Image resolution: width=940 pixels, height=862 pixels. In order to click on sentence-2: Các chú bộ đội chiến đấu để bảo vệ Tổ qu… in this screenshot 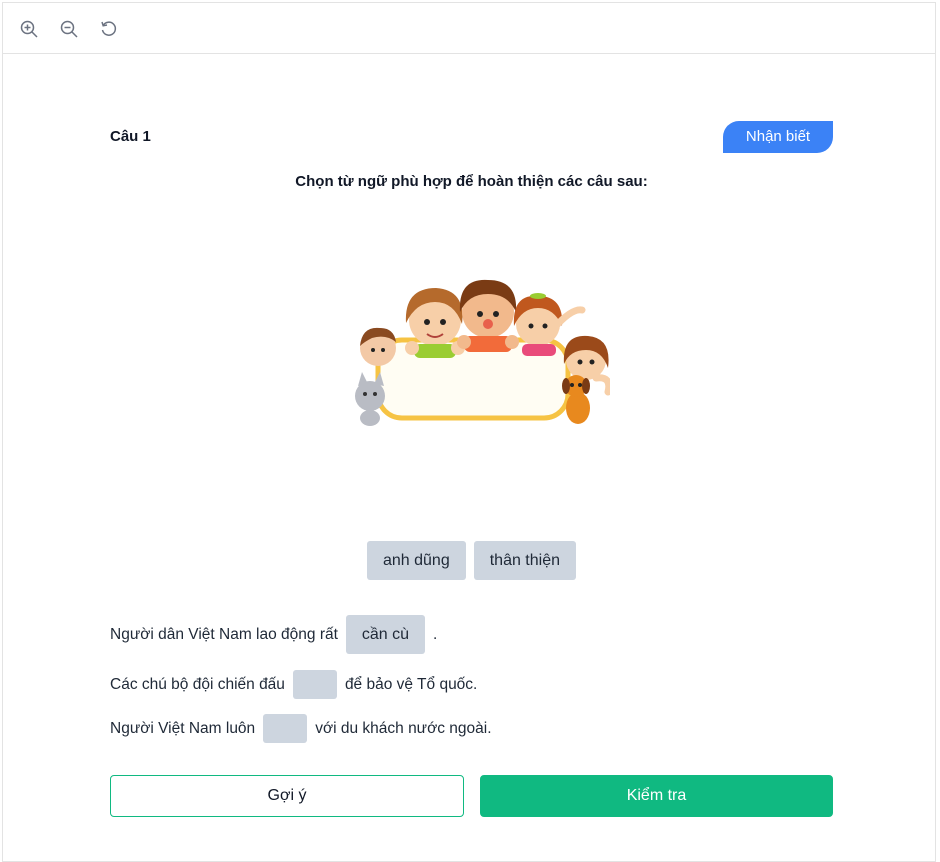, I will do `click(293, 684)`.